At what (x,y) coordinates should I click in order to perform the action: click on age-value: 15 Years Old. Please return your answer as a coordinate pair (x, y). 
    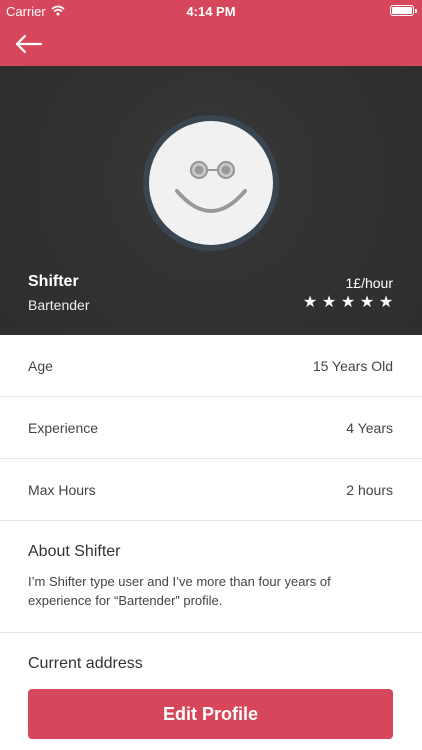
    Looking at the image, I should click on (352, 366).